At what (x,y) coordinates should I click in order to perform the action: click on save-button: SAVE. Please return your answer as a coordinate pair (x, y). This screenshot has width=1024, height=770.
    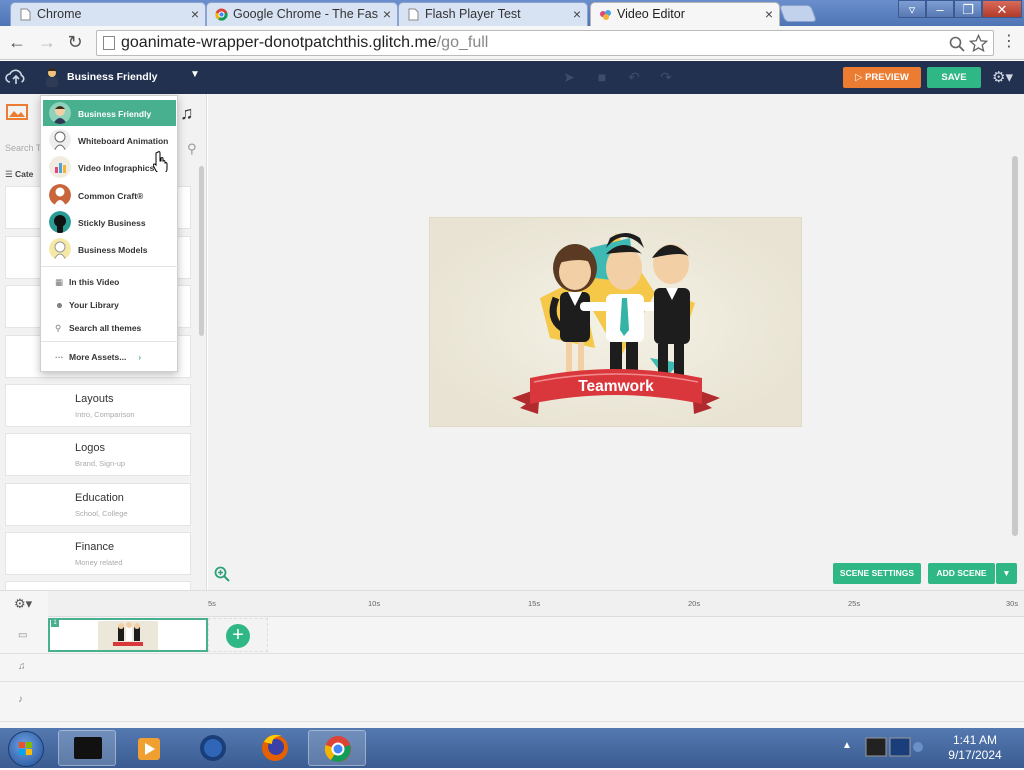
    Looking at the image, I should click on (954, 77).